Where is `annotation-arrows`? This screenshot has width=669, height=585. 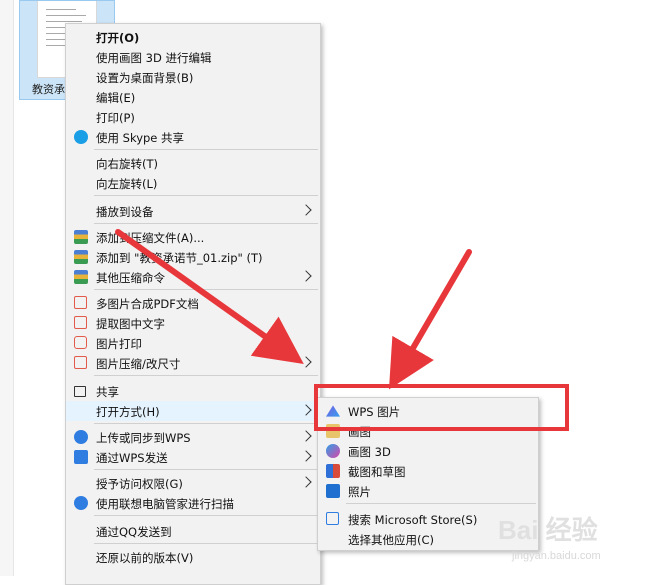 annotation-arrows is located at coordinates (293, 309).